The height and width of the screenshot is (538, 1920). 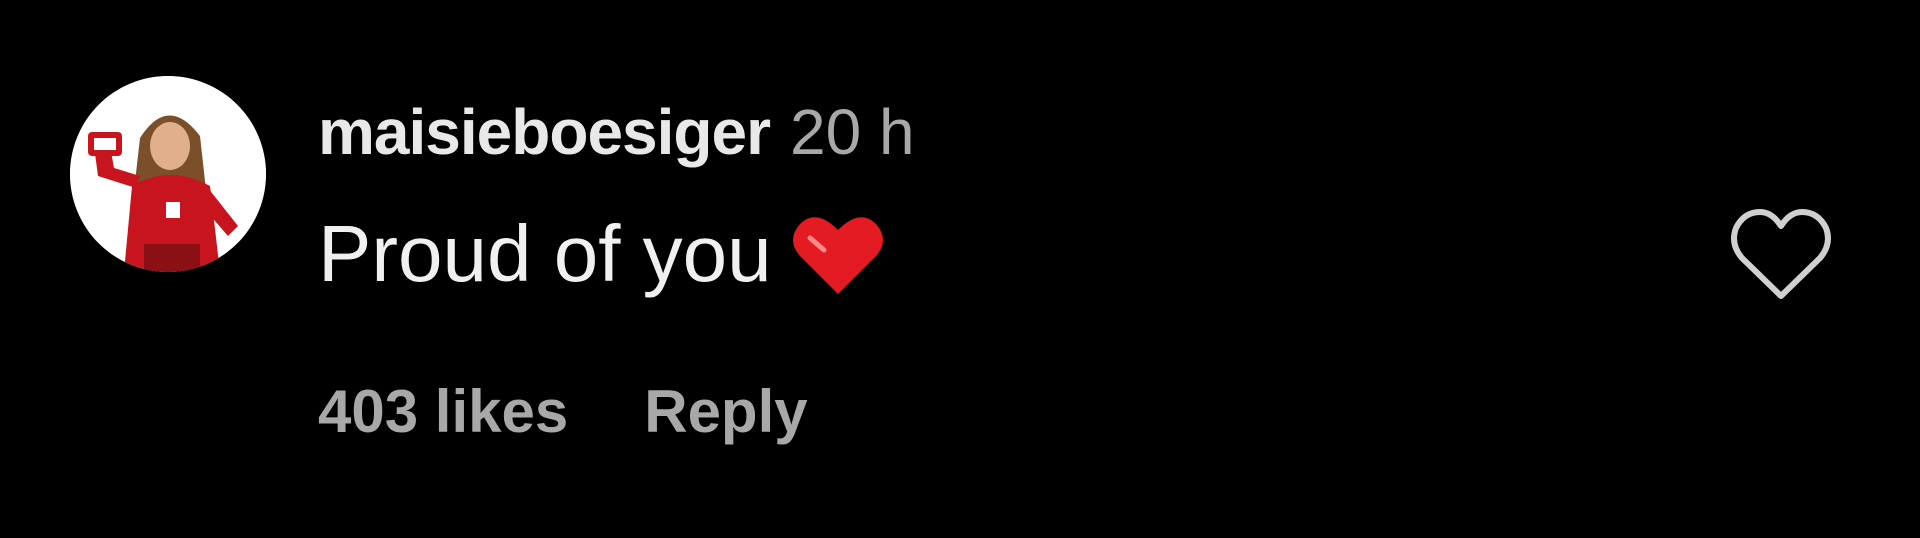 What do you see at coordinates (838, 254) in the screenshot?
I see `red-heart-emoji-icon` at bounding box center [838, 254].